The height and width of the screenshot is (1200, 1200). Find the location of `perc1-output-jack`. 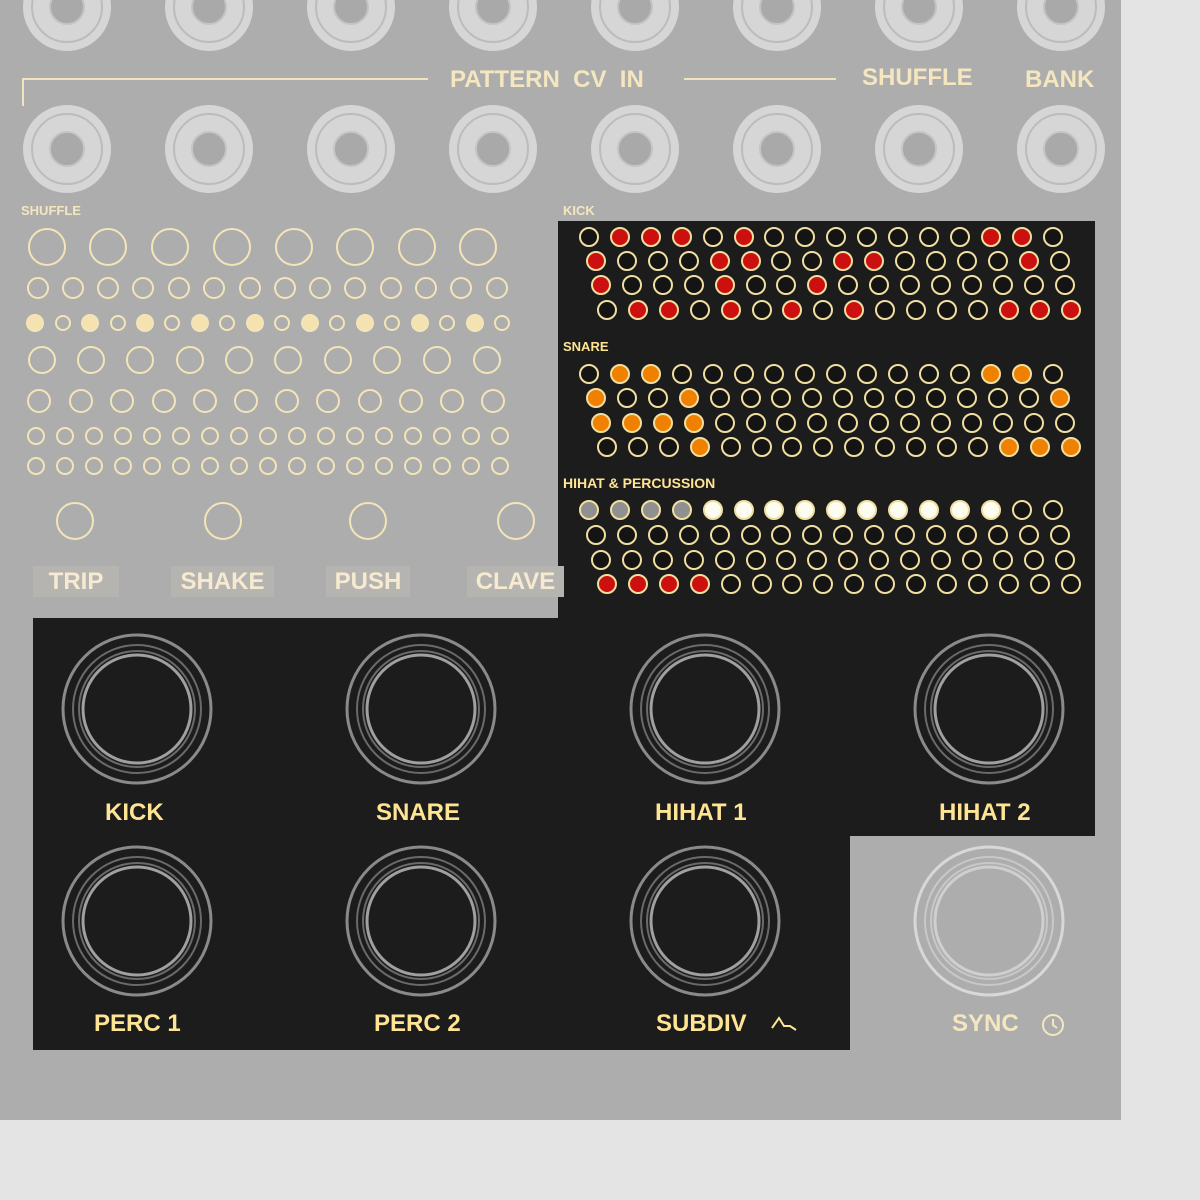

perc1-output-jack is located at coordinates (137, 921).